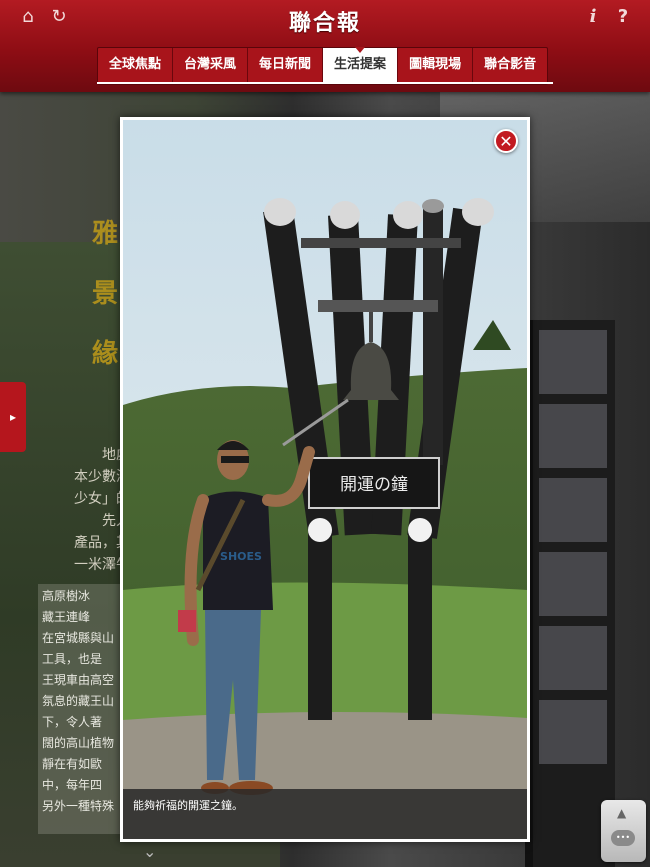 Image resolution: width=650 pixels, height=867 pixels. Describe the element at coordinates (325, 814) in the screenshot. I see `caption-bar: 能夠祈福的開運之鐘。` at that location.